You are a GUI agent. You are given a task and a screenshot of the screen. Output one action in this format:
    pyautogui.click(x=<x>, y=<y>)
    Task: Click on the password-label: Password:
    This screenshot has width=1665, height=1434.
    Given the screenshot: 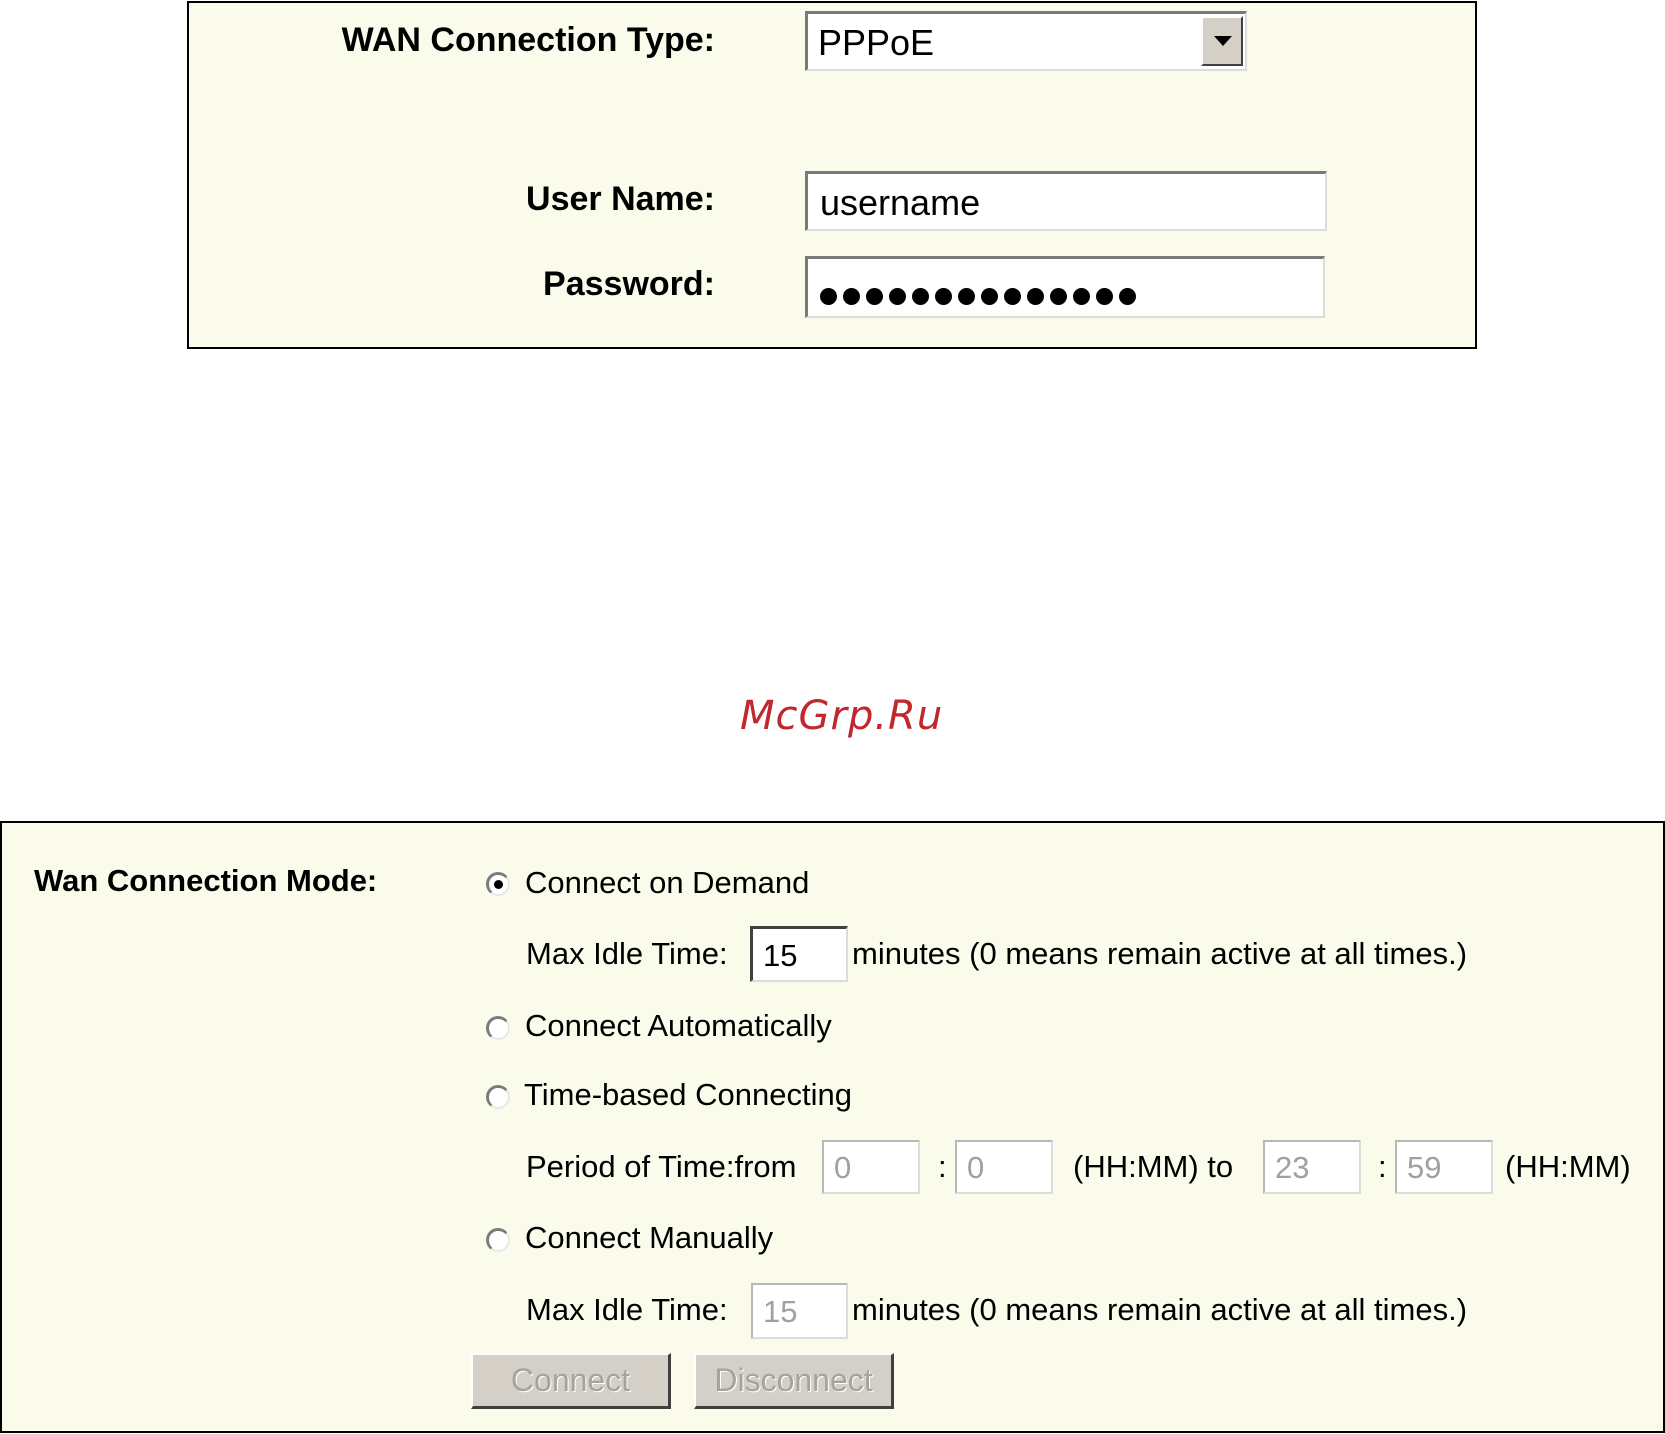 What is the action you would take?
    pyautogui.click(x=629, y=284)
    